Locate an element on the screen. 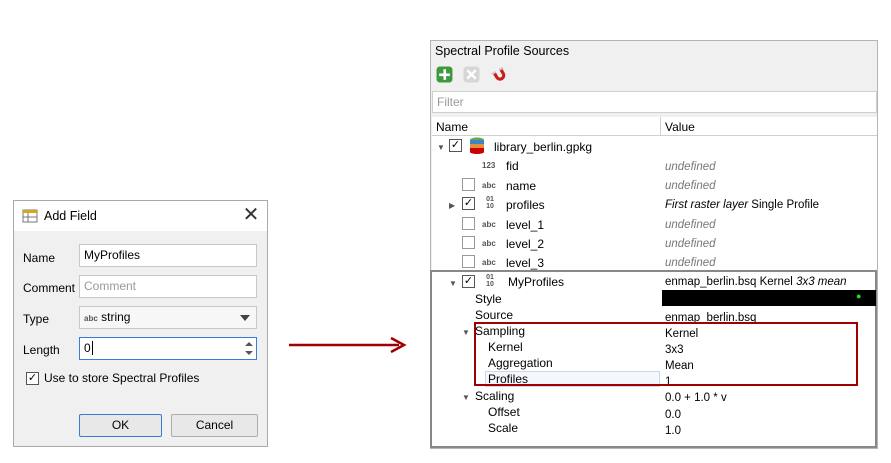 This screenshot has width=891, height=463. field-value: First raster layer Single Profile is located at coordinates (742, 205).